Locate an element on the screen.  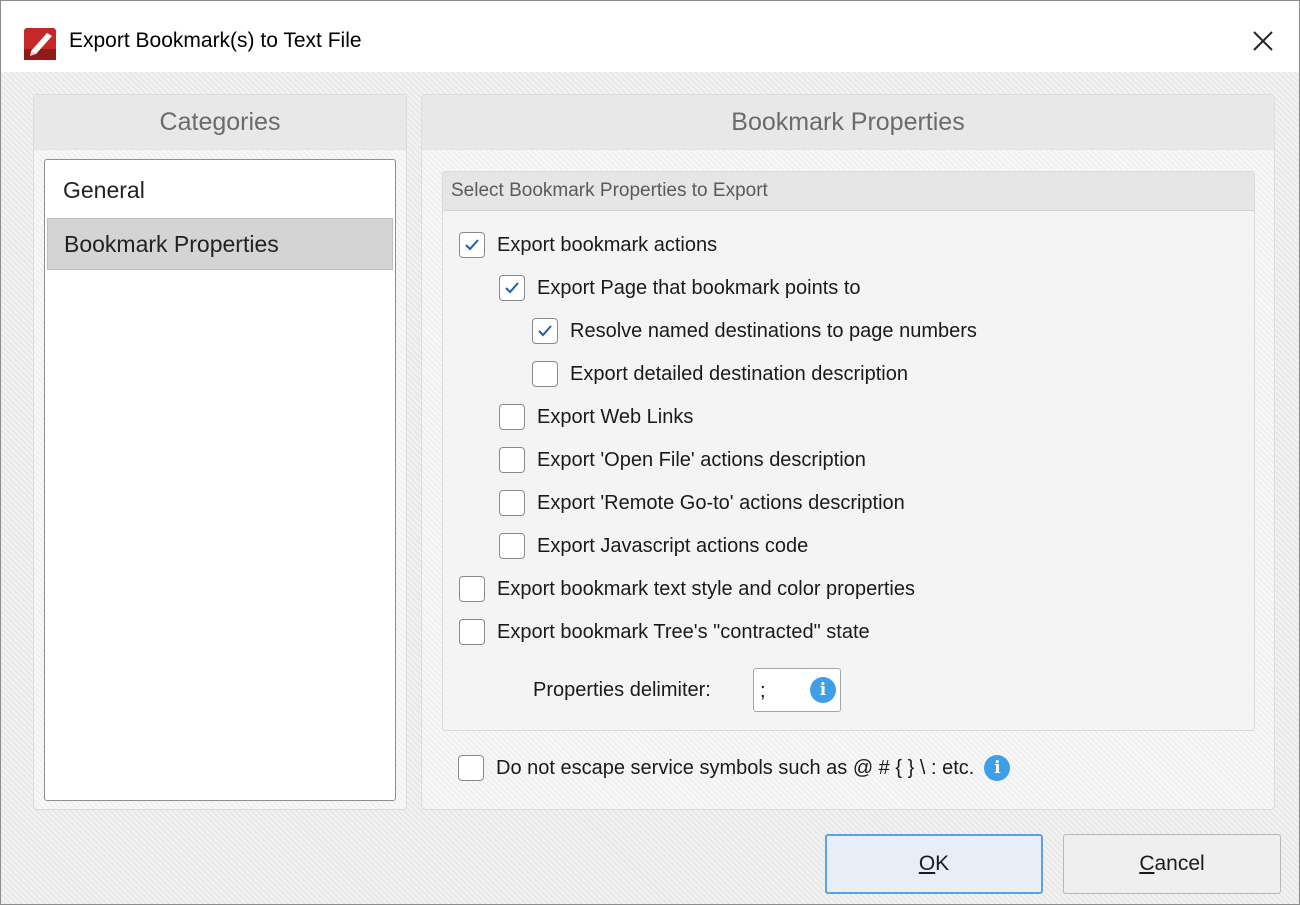
cancel-button: Cancel is located at coordinates (1172, 864).